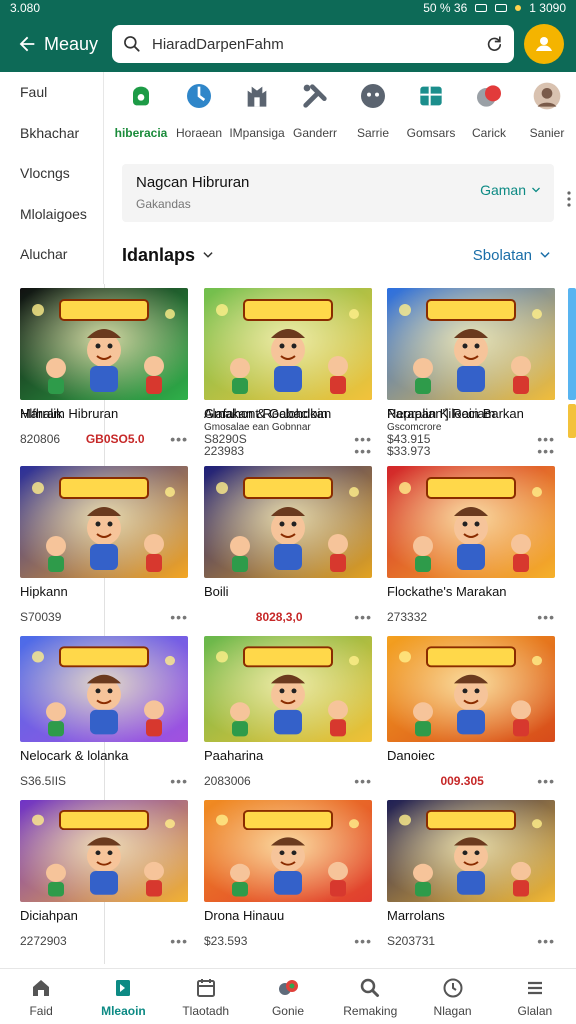 This screenshot has width=576, height=1024. I want to click on game-meta: 2272903 •••, so click(104, 941).